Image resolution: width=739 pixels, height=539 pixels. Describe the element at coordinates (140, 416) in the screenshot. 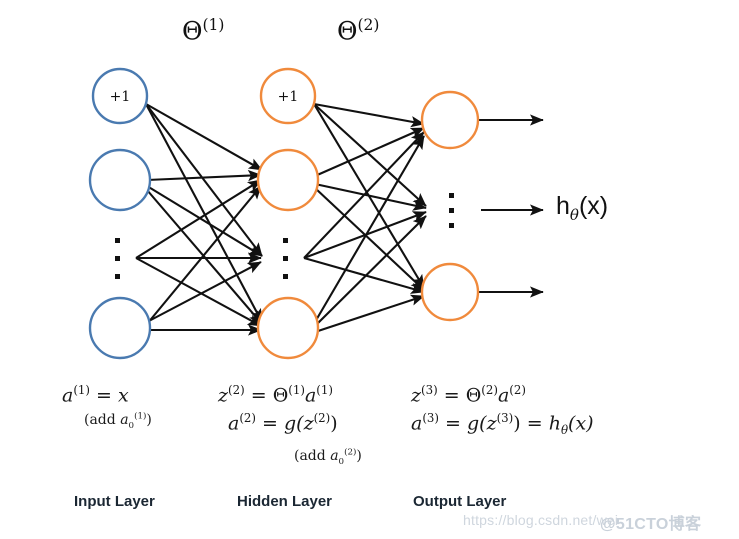

I see `input-formula-a0-sup: (1)` at that location.